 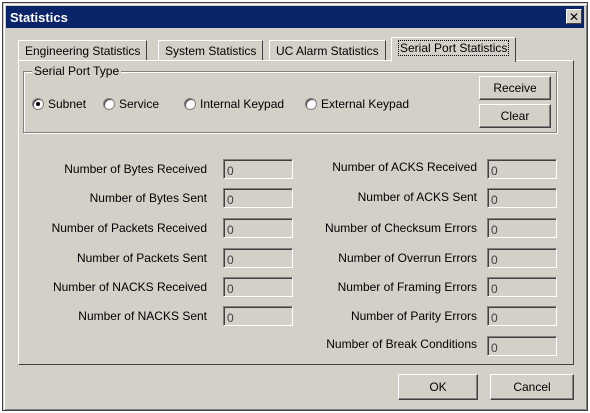 I want to click on stat-label: Number of Framing Errors, so click(x=407, y=287).